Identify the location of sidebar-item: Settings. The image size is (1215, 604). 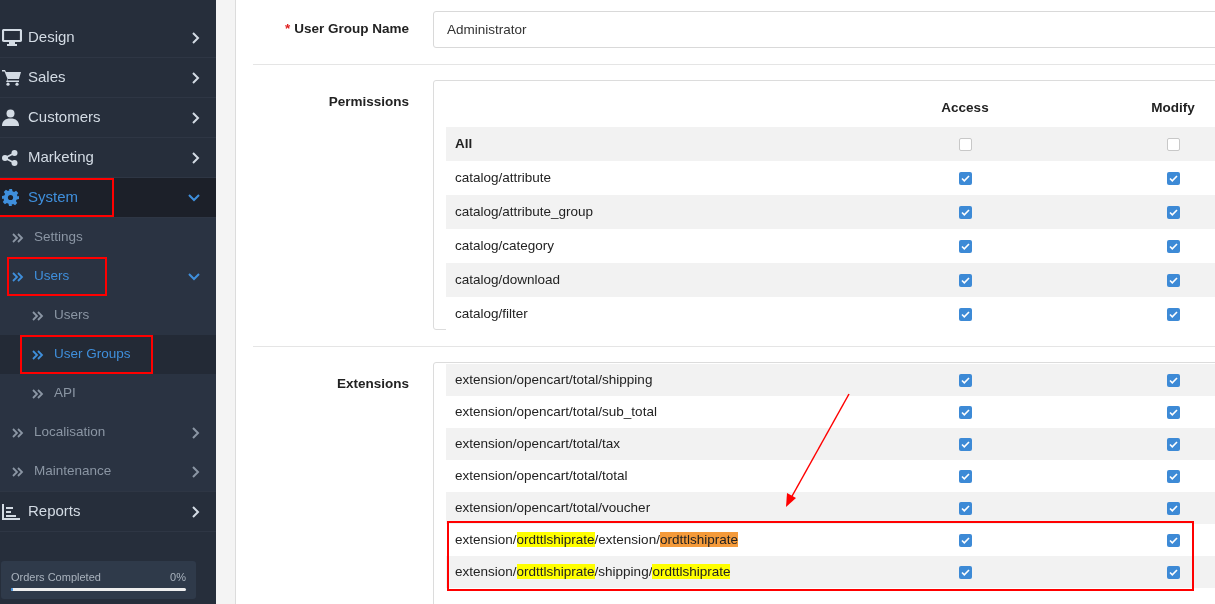
(108, 237).